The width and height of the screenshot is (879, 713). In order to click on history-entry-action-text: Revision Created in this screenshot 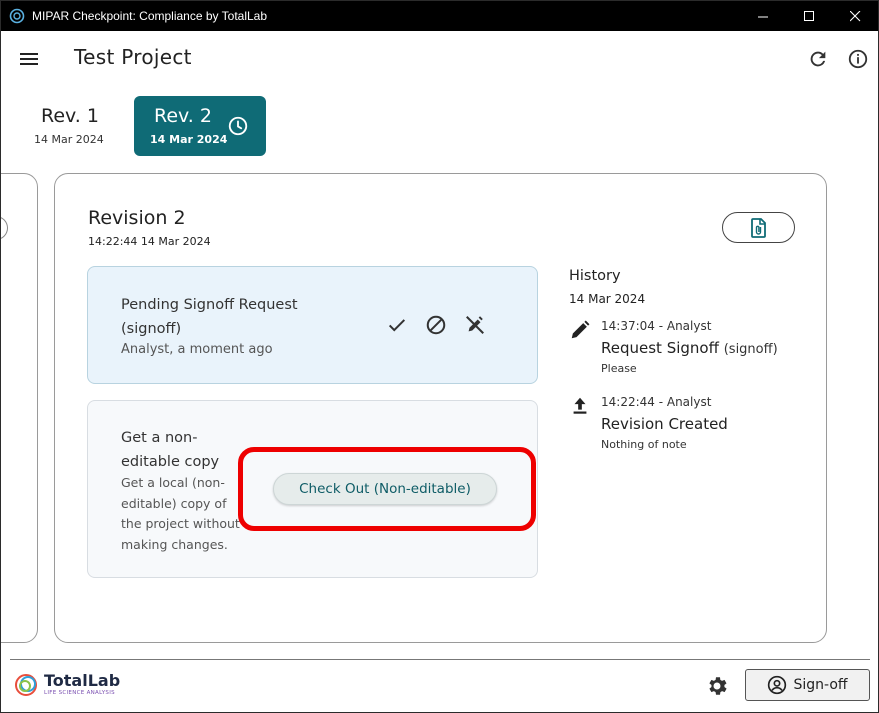, I will do `click(664, 424)`.